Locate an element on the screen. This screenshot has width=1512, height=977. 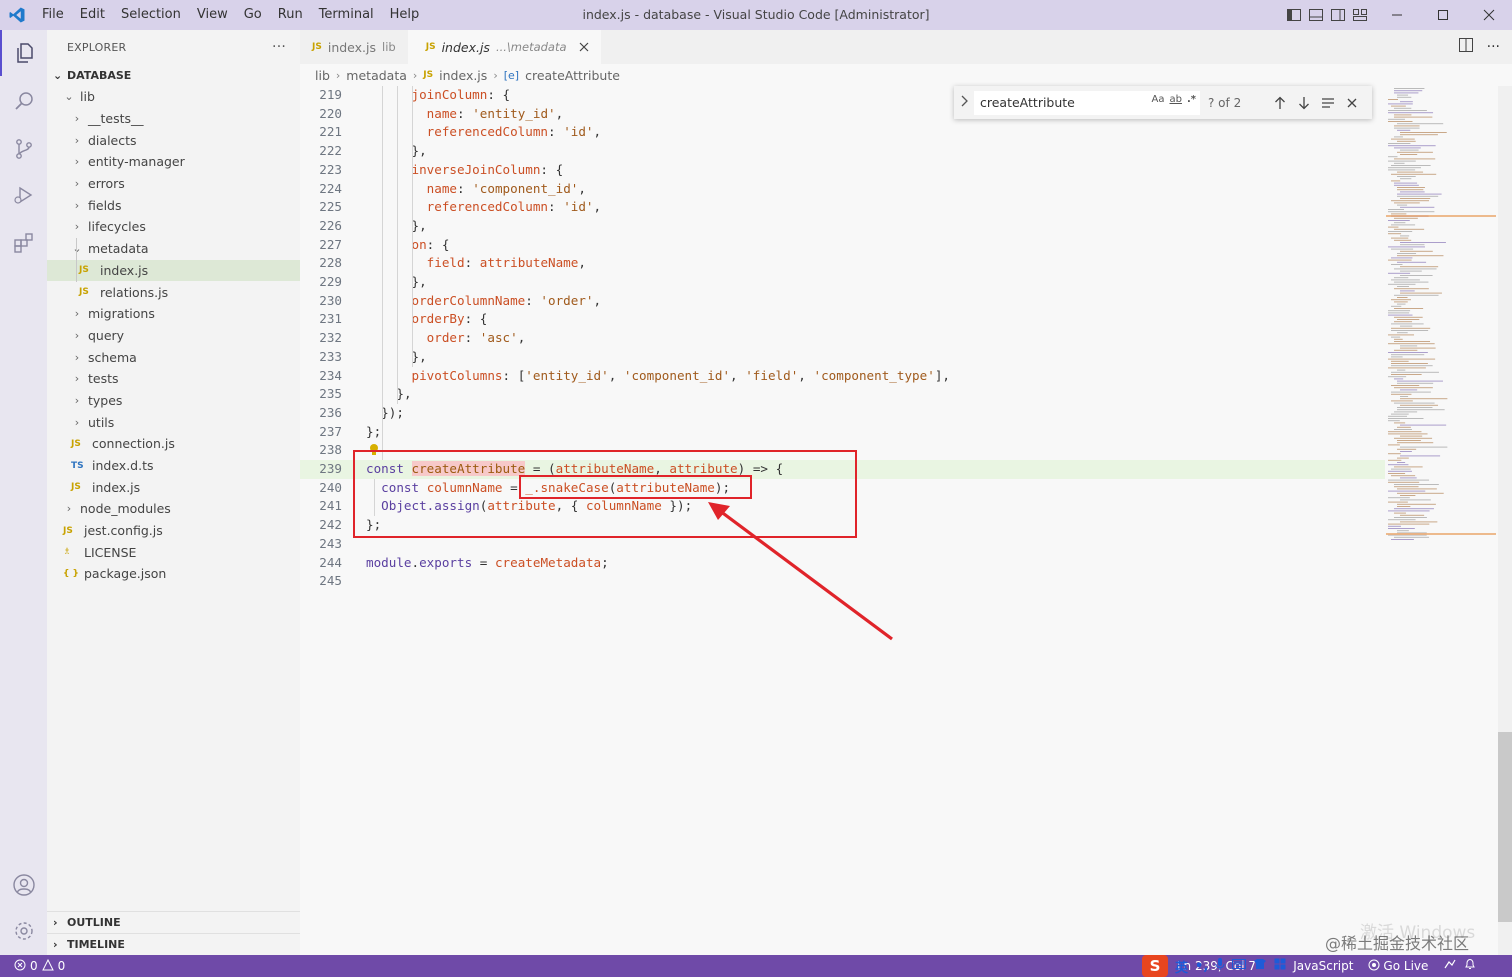
explorer-more-actions: ··· is located at coordinates (279, 47).